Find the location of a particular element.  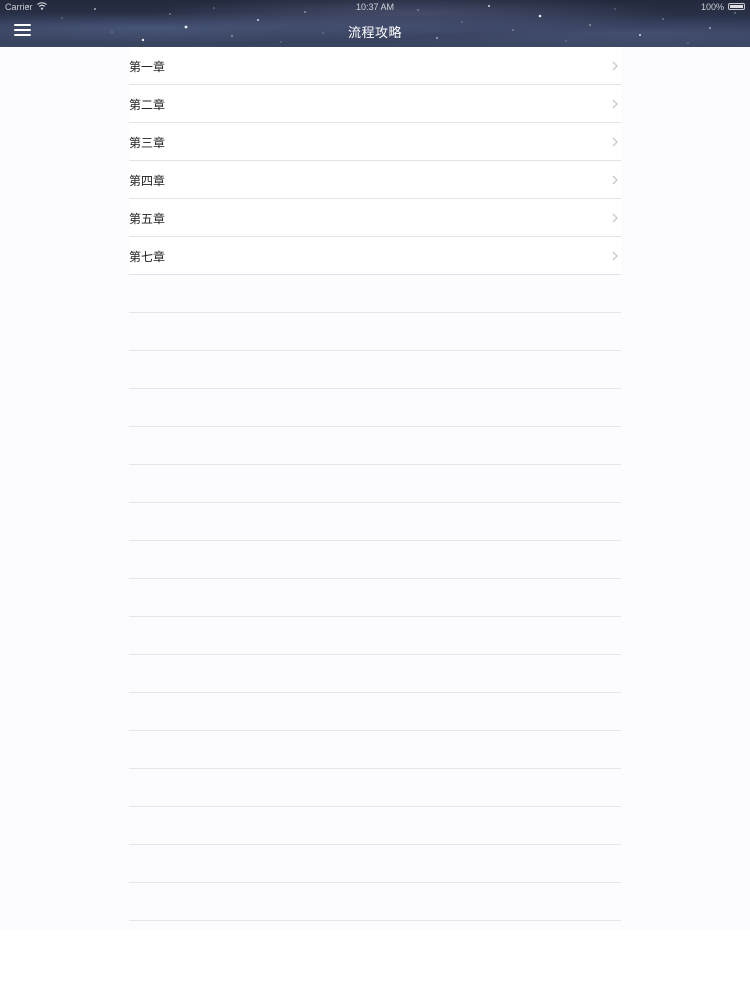

chapter-label: 第三章 is located at coordinates (147, 143).